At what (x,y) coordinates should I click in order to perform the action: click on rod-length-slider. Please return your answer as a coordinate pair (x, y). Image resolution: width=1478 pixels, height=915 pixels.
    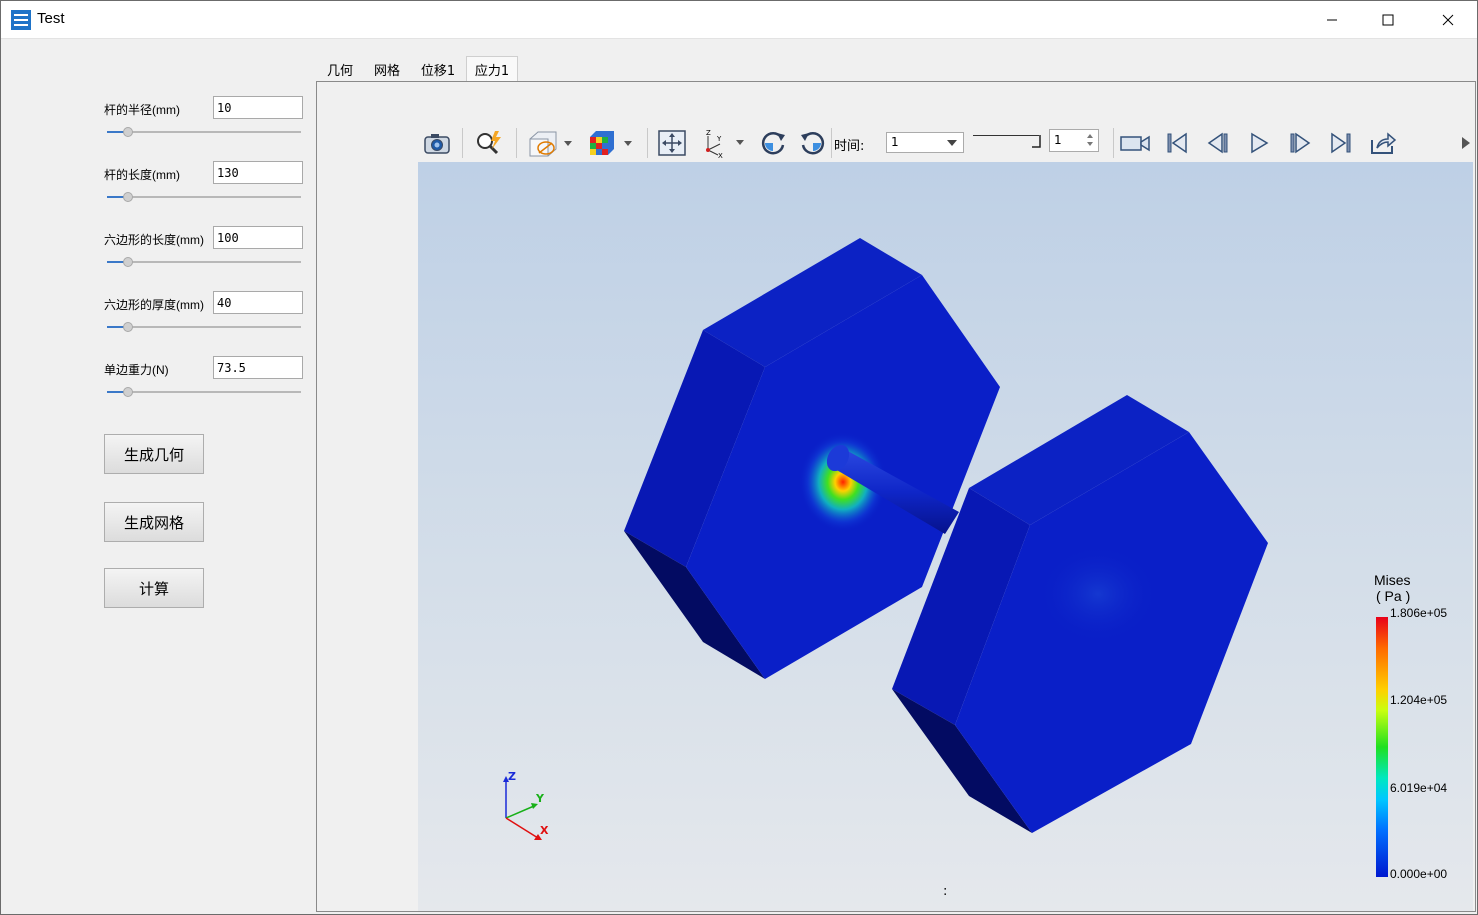
    Looking at the image, I should click on (204, 197).